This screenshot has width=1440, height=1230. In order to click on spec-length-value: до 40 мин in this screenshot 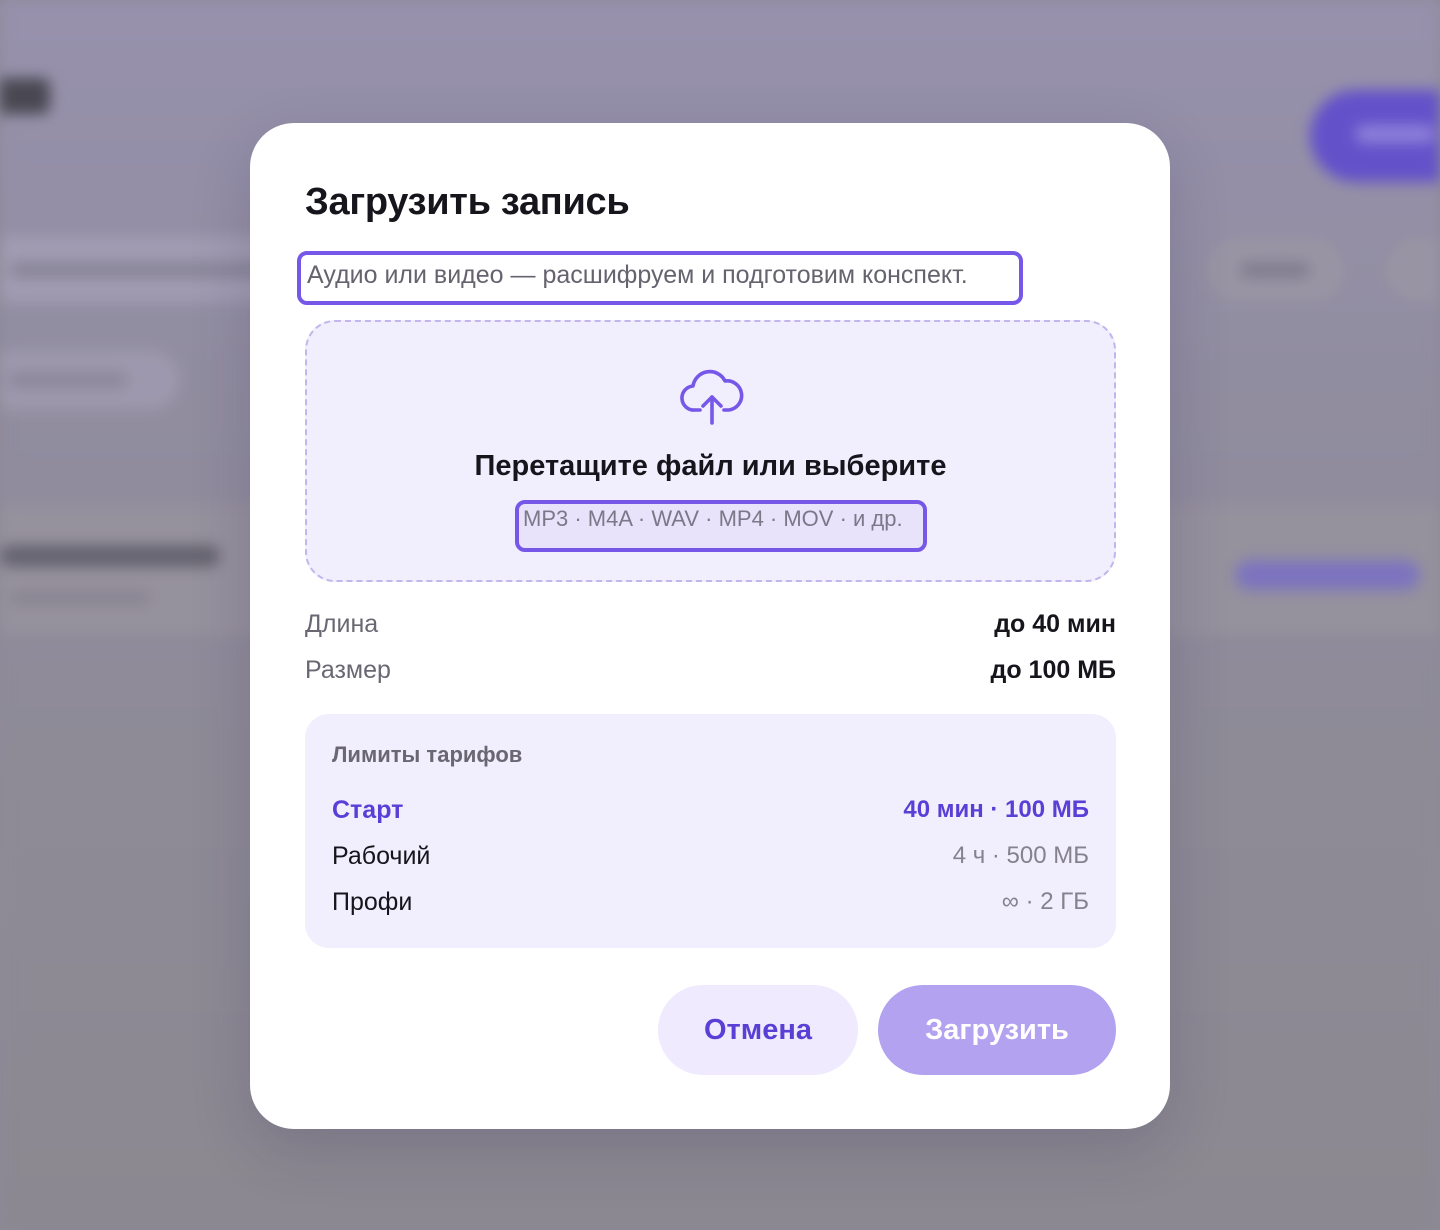, I will do `click(1055, 624)`.